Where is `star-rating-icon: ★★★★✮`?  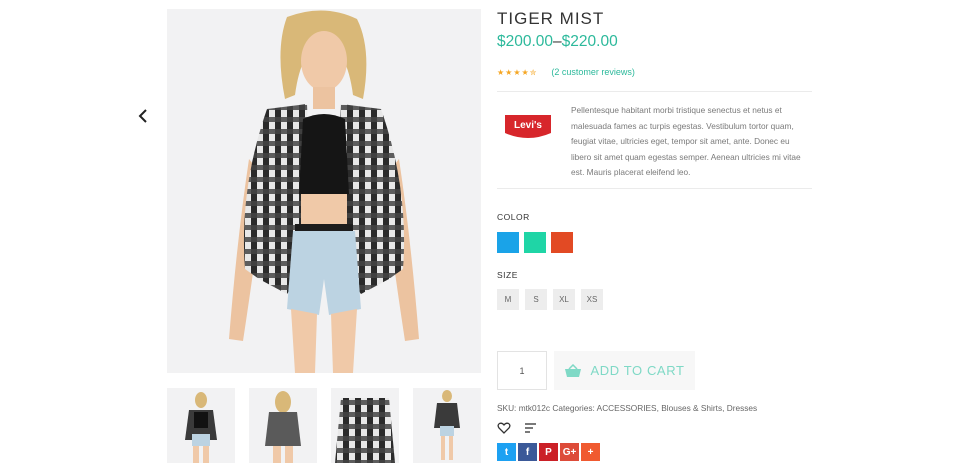 star-rating-icon: ★★★★✮ is located at coordinates (517, 72).